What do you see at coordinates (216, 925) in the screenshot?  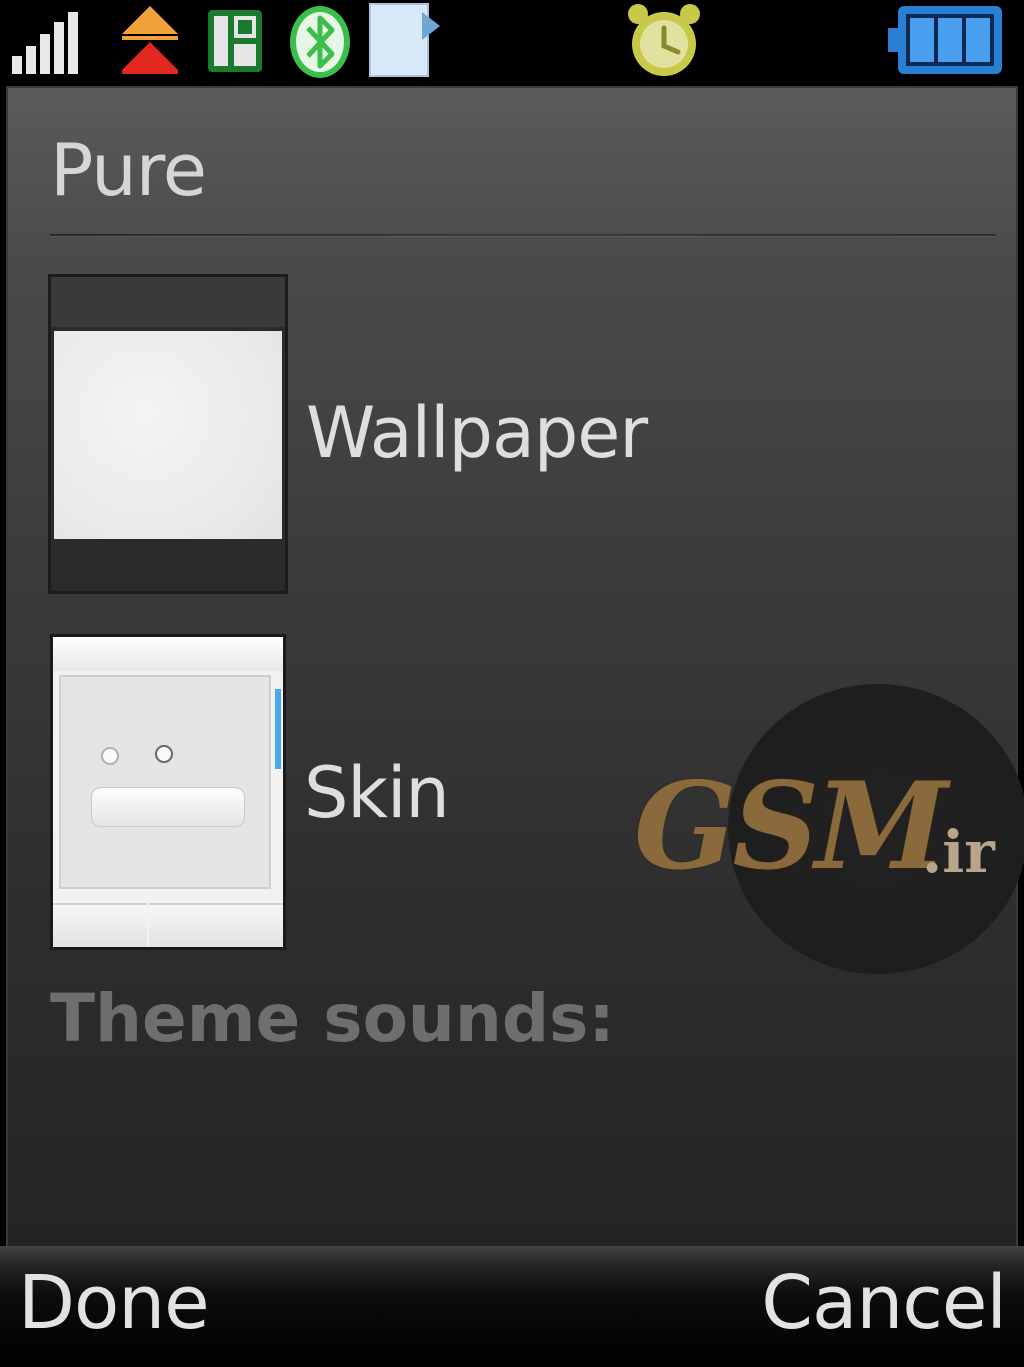 I see `skin-preview-softkey-right` at bounding box center [216, 925].